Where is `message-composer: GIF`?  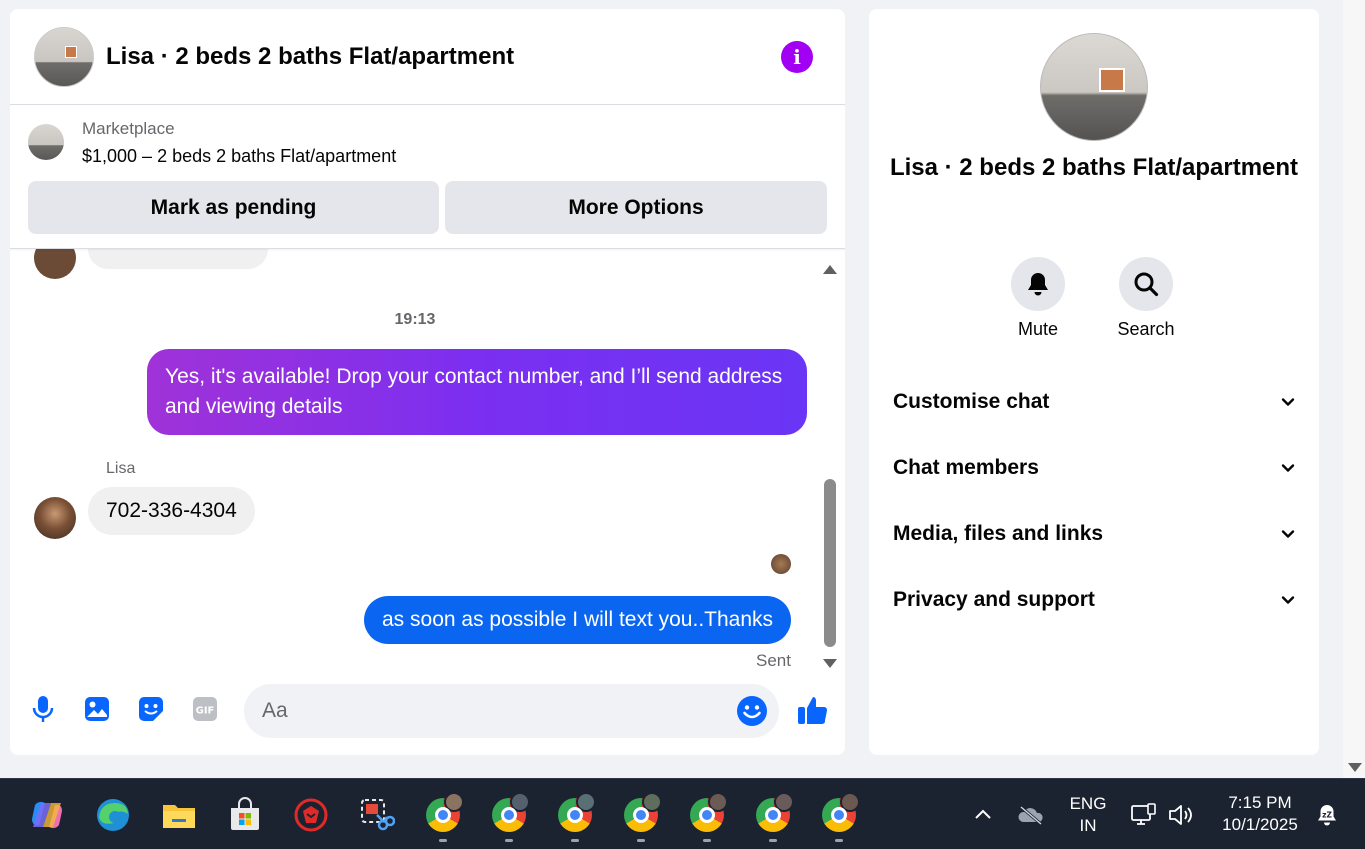
message-composer: GIF is located at coordinates (427, 711).